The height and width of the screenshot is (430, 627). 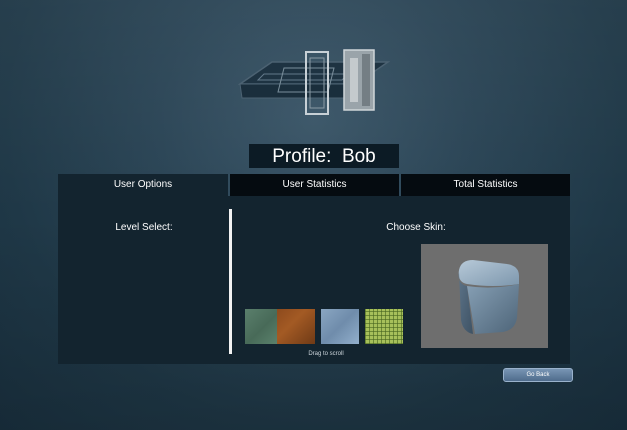 I want to click on cube-preview, so click(x=488, y=297).